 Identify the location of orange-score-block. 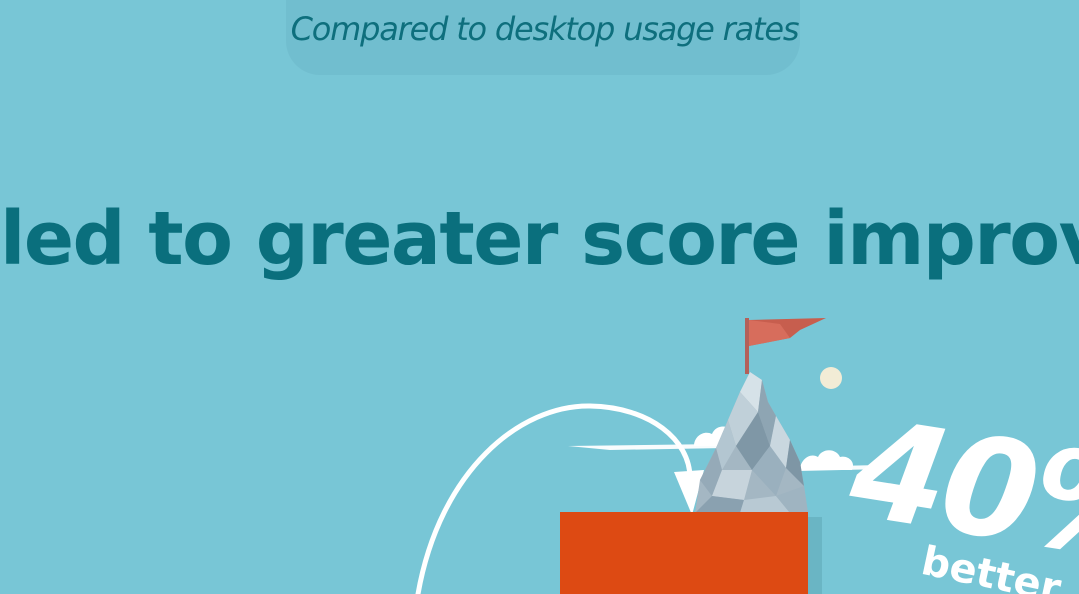
(684, 553).